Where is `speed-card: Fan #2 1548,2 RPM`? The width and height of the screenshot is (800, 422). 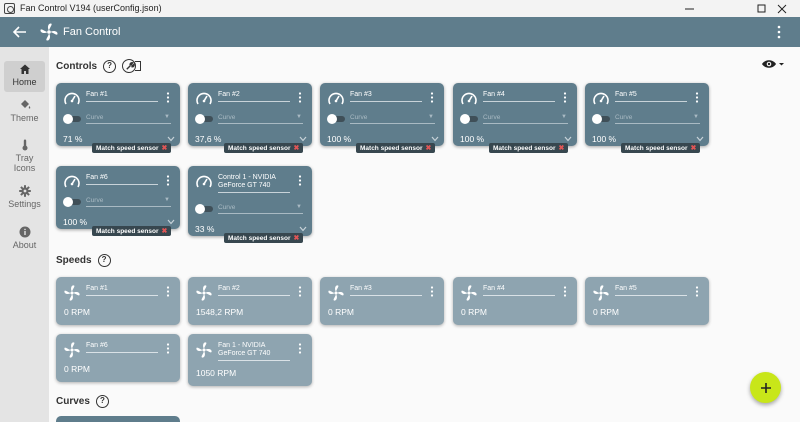 speed-card: Fan #2 1548,2 RPM is located at coordinates (250, 301).